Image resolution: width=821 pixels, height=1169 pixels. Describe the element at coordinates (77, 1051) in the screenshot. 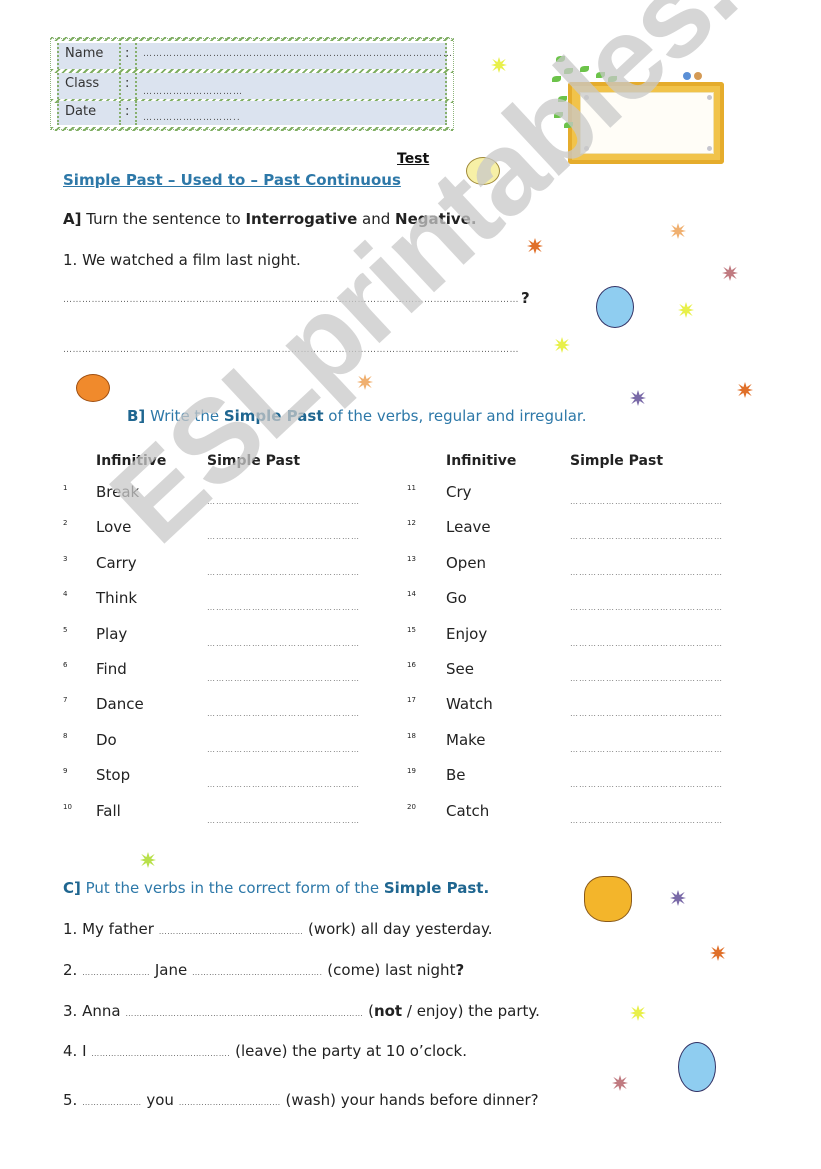

I see `item-text: 4. I` at that location.